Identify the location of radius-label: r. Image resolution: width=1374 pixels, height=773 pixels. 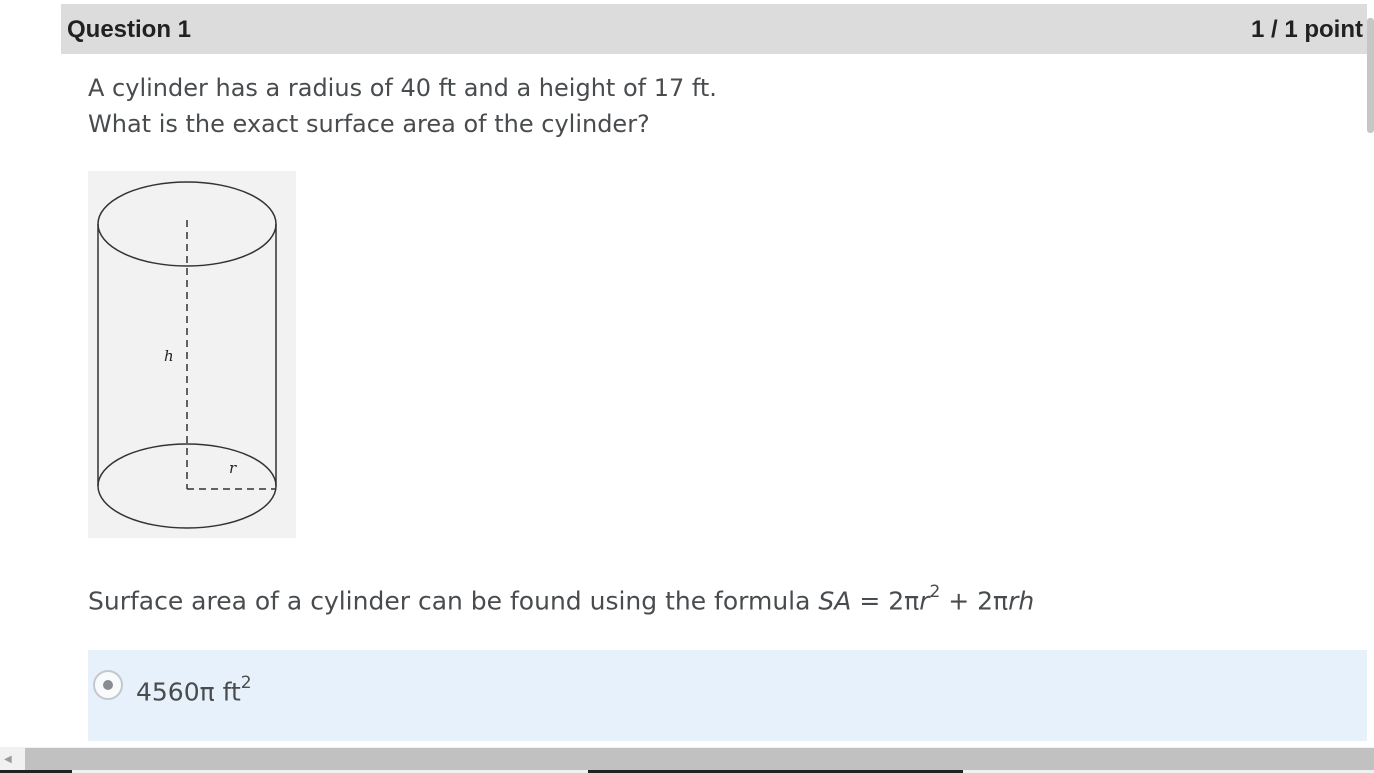
(233, 468).